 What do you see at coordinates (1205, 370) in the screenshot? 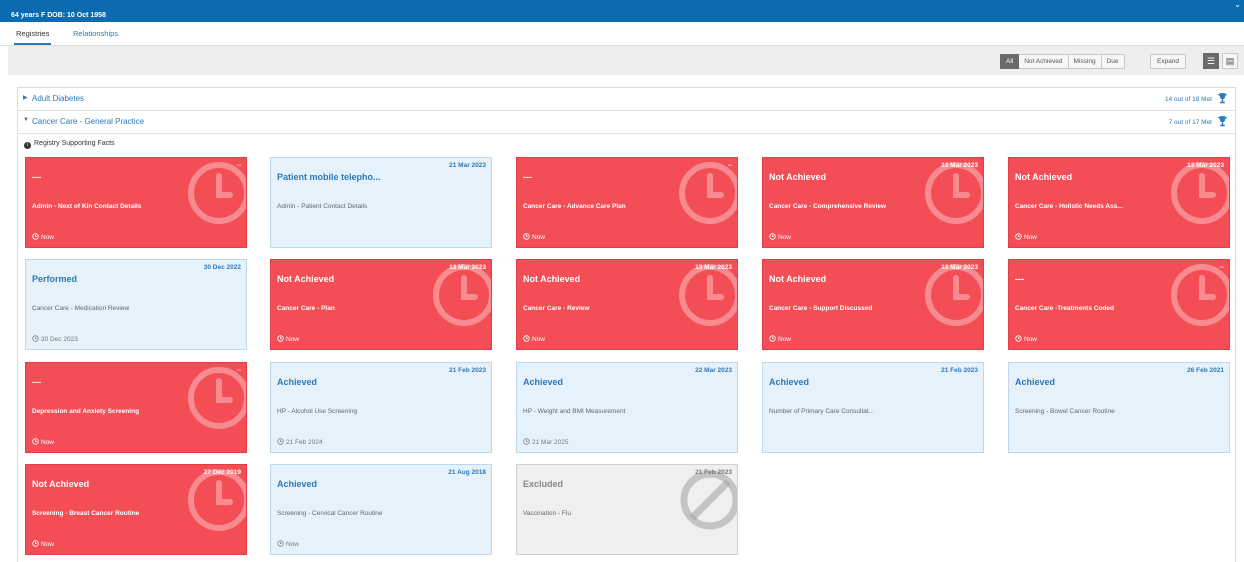
I see `card-date: 26 Feb 2021` at bounding box center [1205, 370].